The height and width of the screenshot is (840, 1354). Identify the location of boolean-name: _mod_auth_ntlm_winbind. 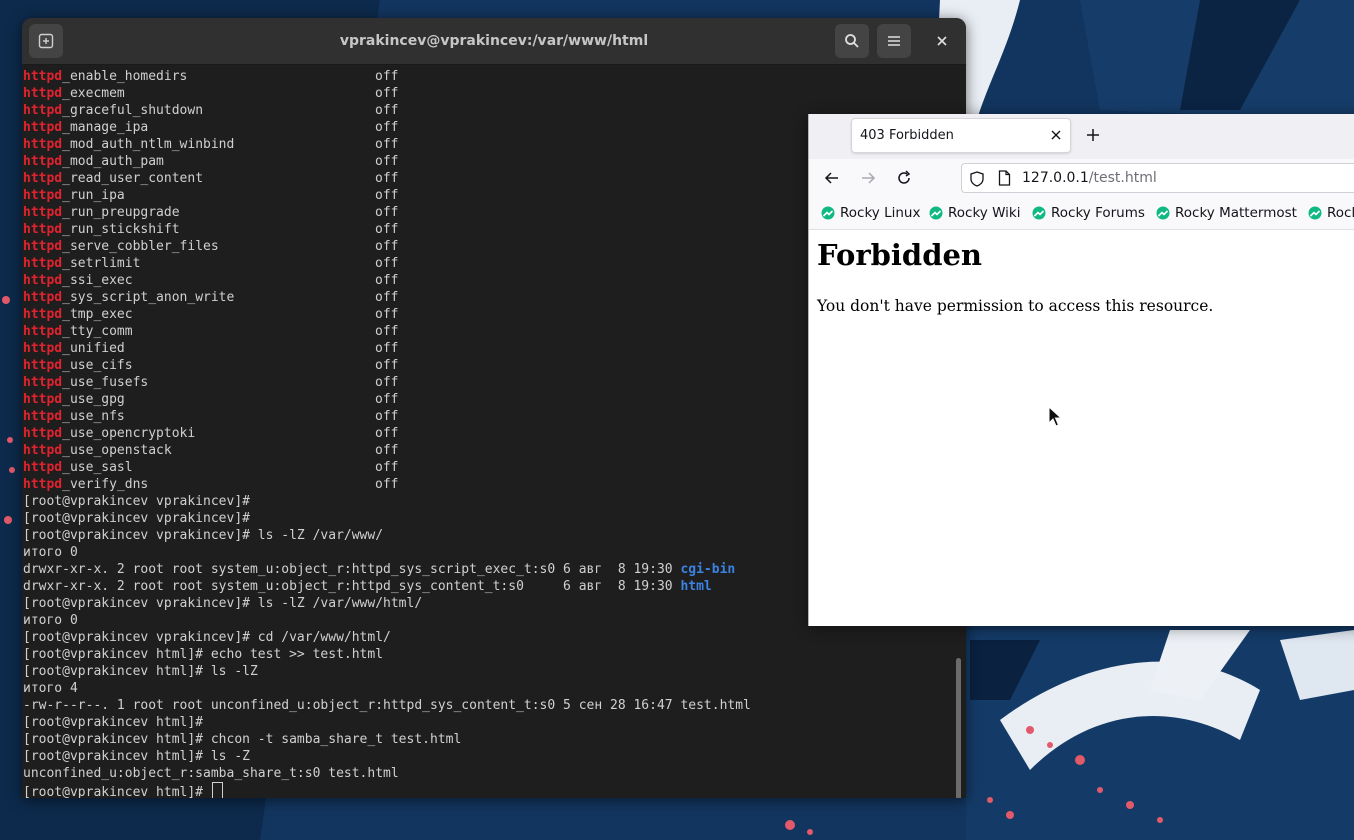
(148, 144).